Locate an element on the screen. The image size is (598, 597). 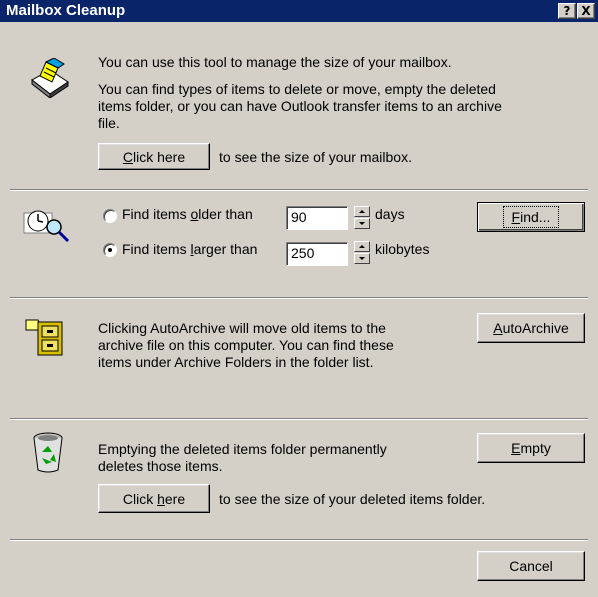
deleted-size-button-pre: Click is located at coordinates (140, 498).